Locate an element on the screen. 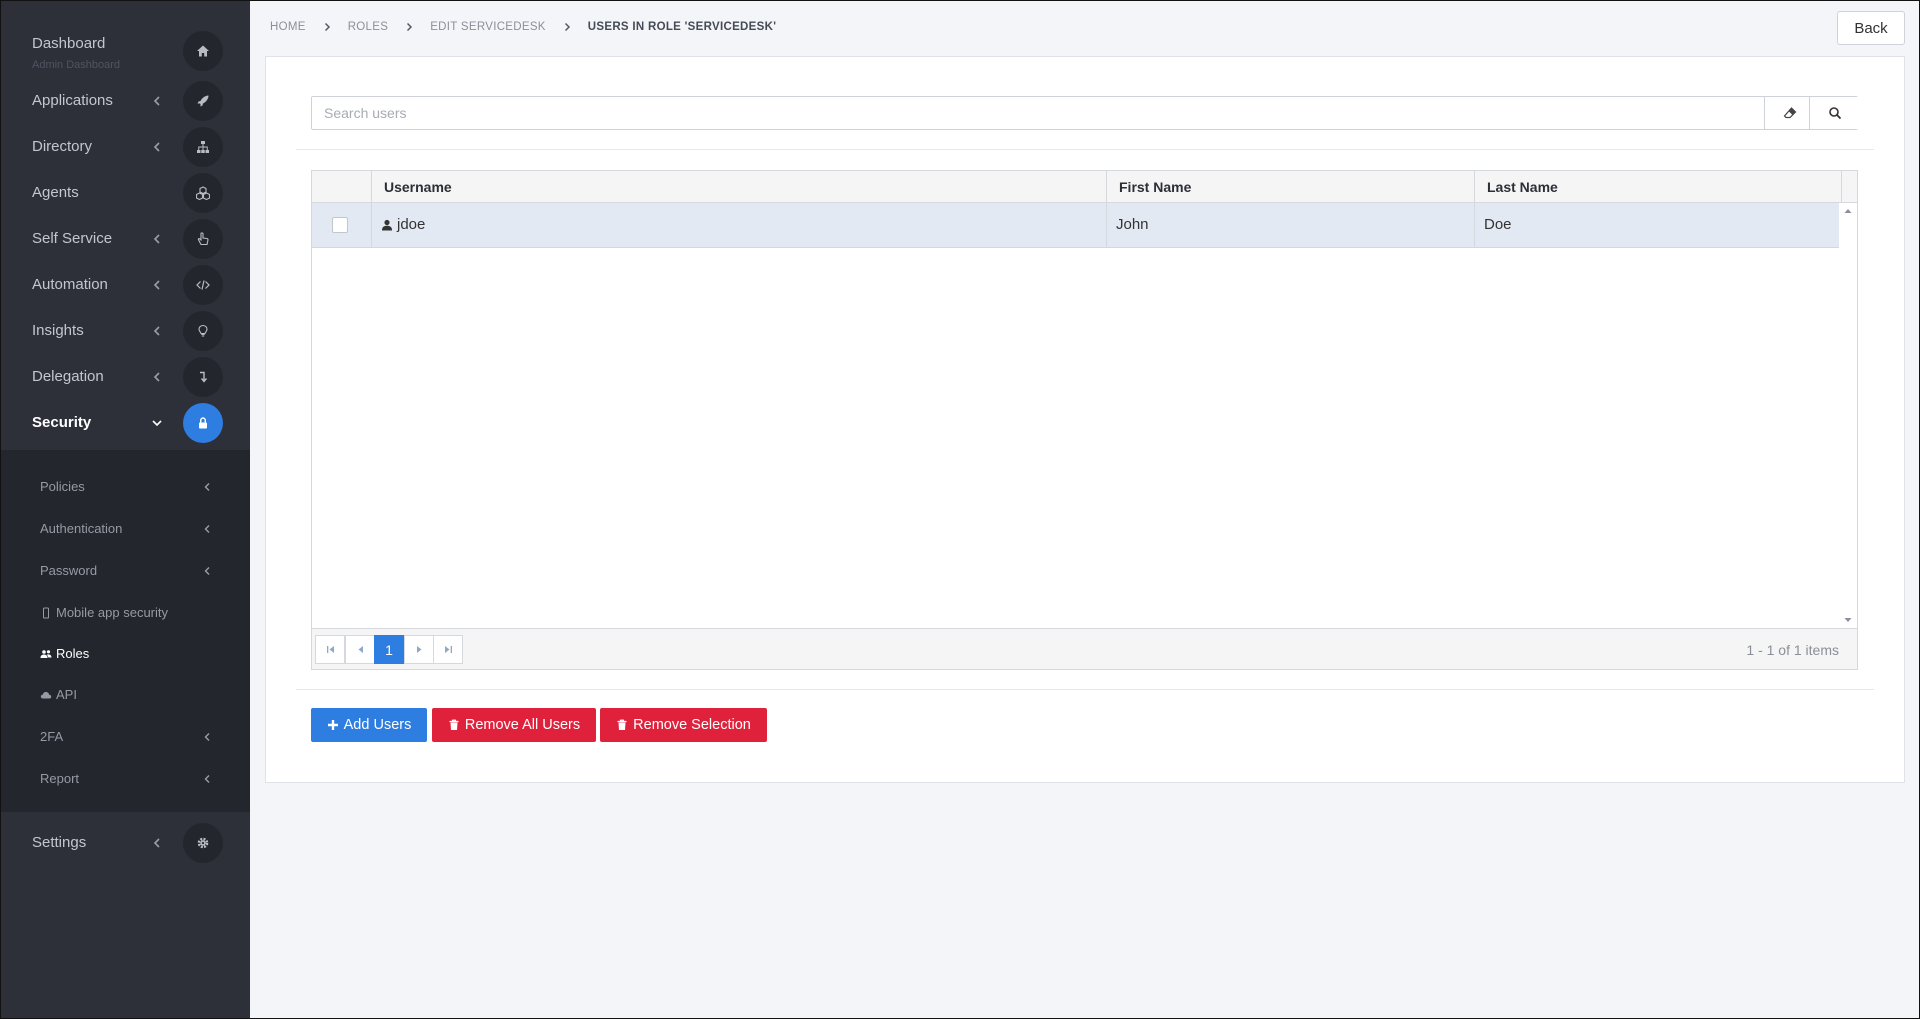  last-page-icon is located at coordinates (448, 649).